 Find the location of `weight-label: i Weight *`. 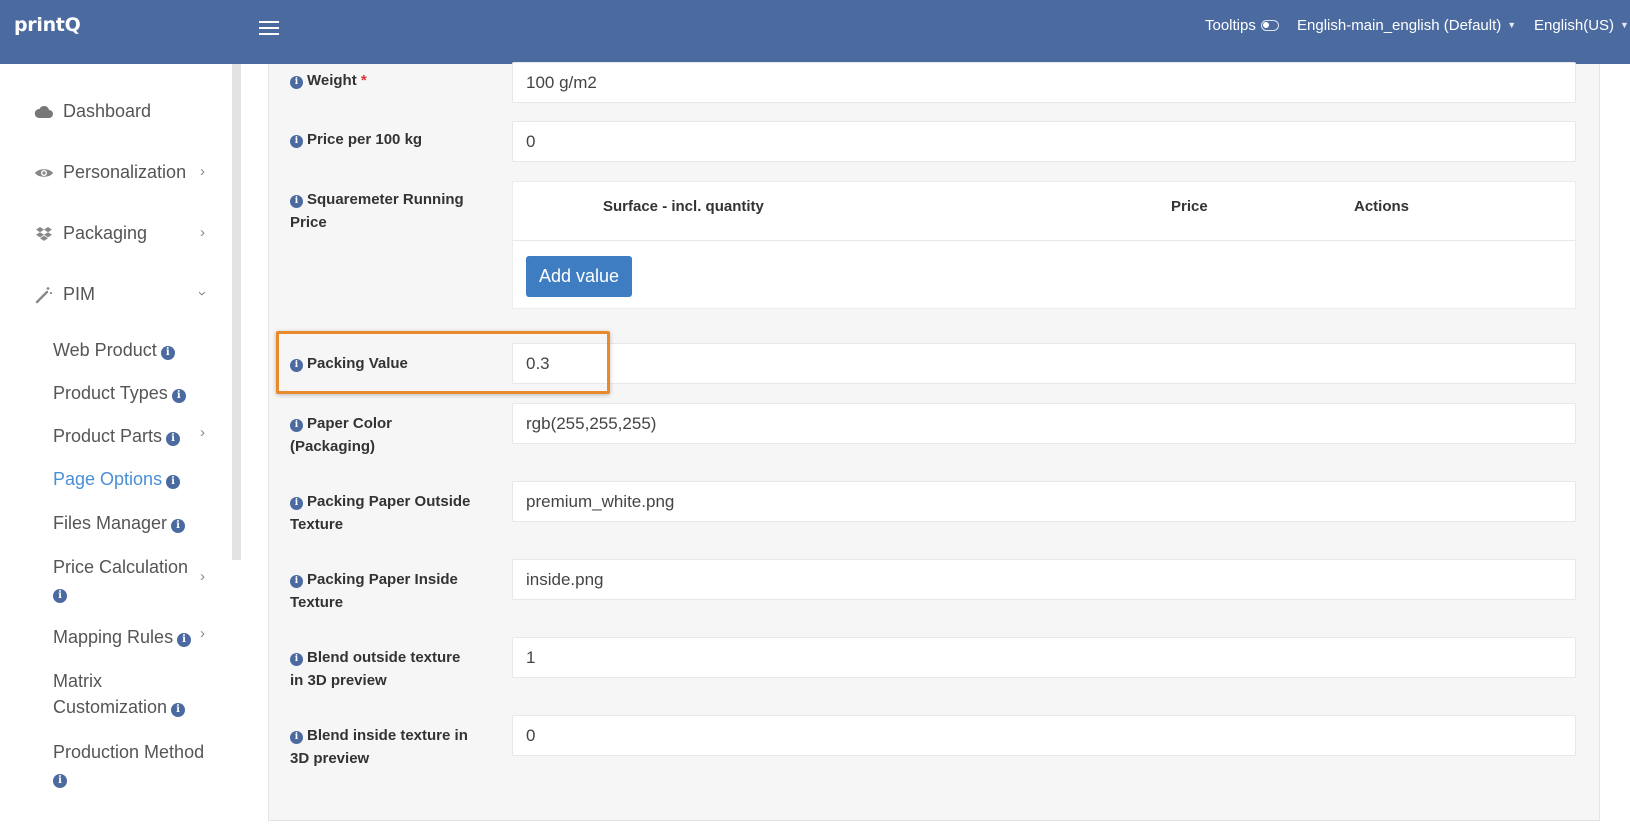

weight-label: i Weight * is located at coordinates (385, 80).